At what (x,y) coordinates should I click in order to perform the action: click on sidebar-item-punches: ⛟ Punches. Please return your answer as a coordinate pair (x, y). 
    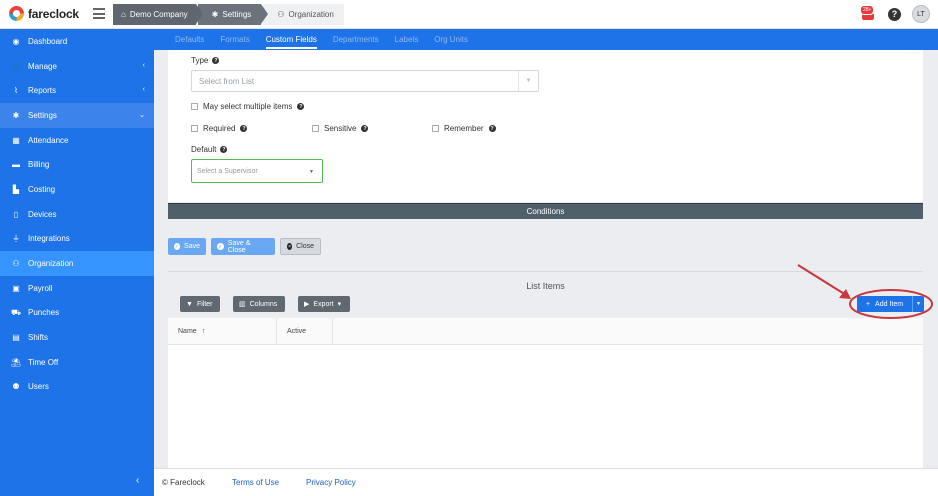
    Looking at the image, I should click on (77, 313).